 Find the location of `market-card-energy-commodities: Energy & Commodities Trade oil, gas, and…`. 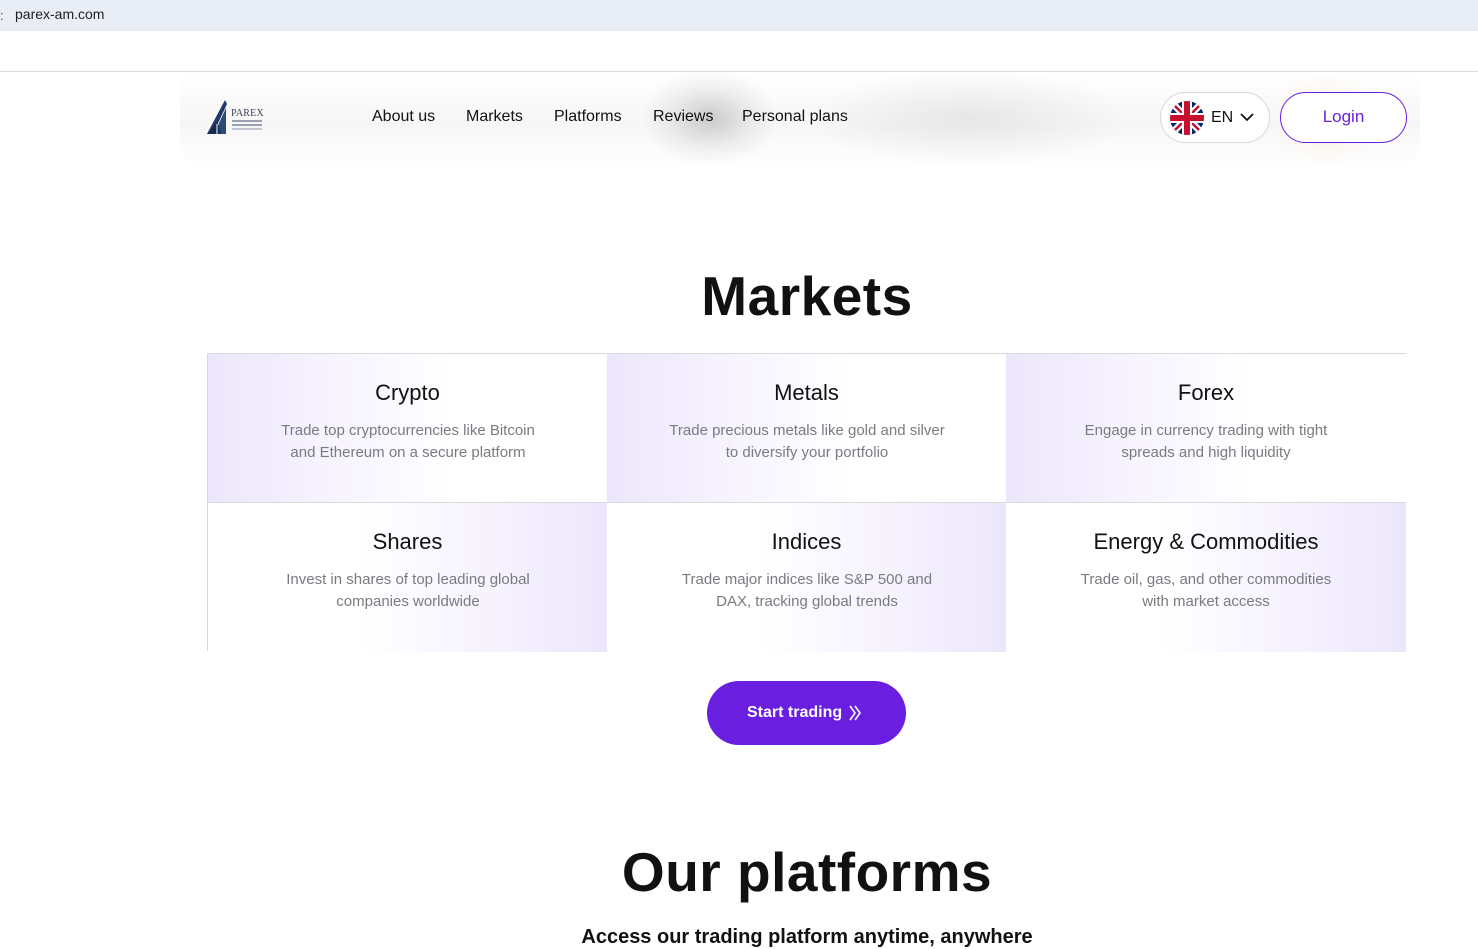

market-card-energy-commodities: Energy & Commodities Trade oil, gas, and… is located at coordinates (1206, 577).